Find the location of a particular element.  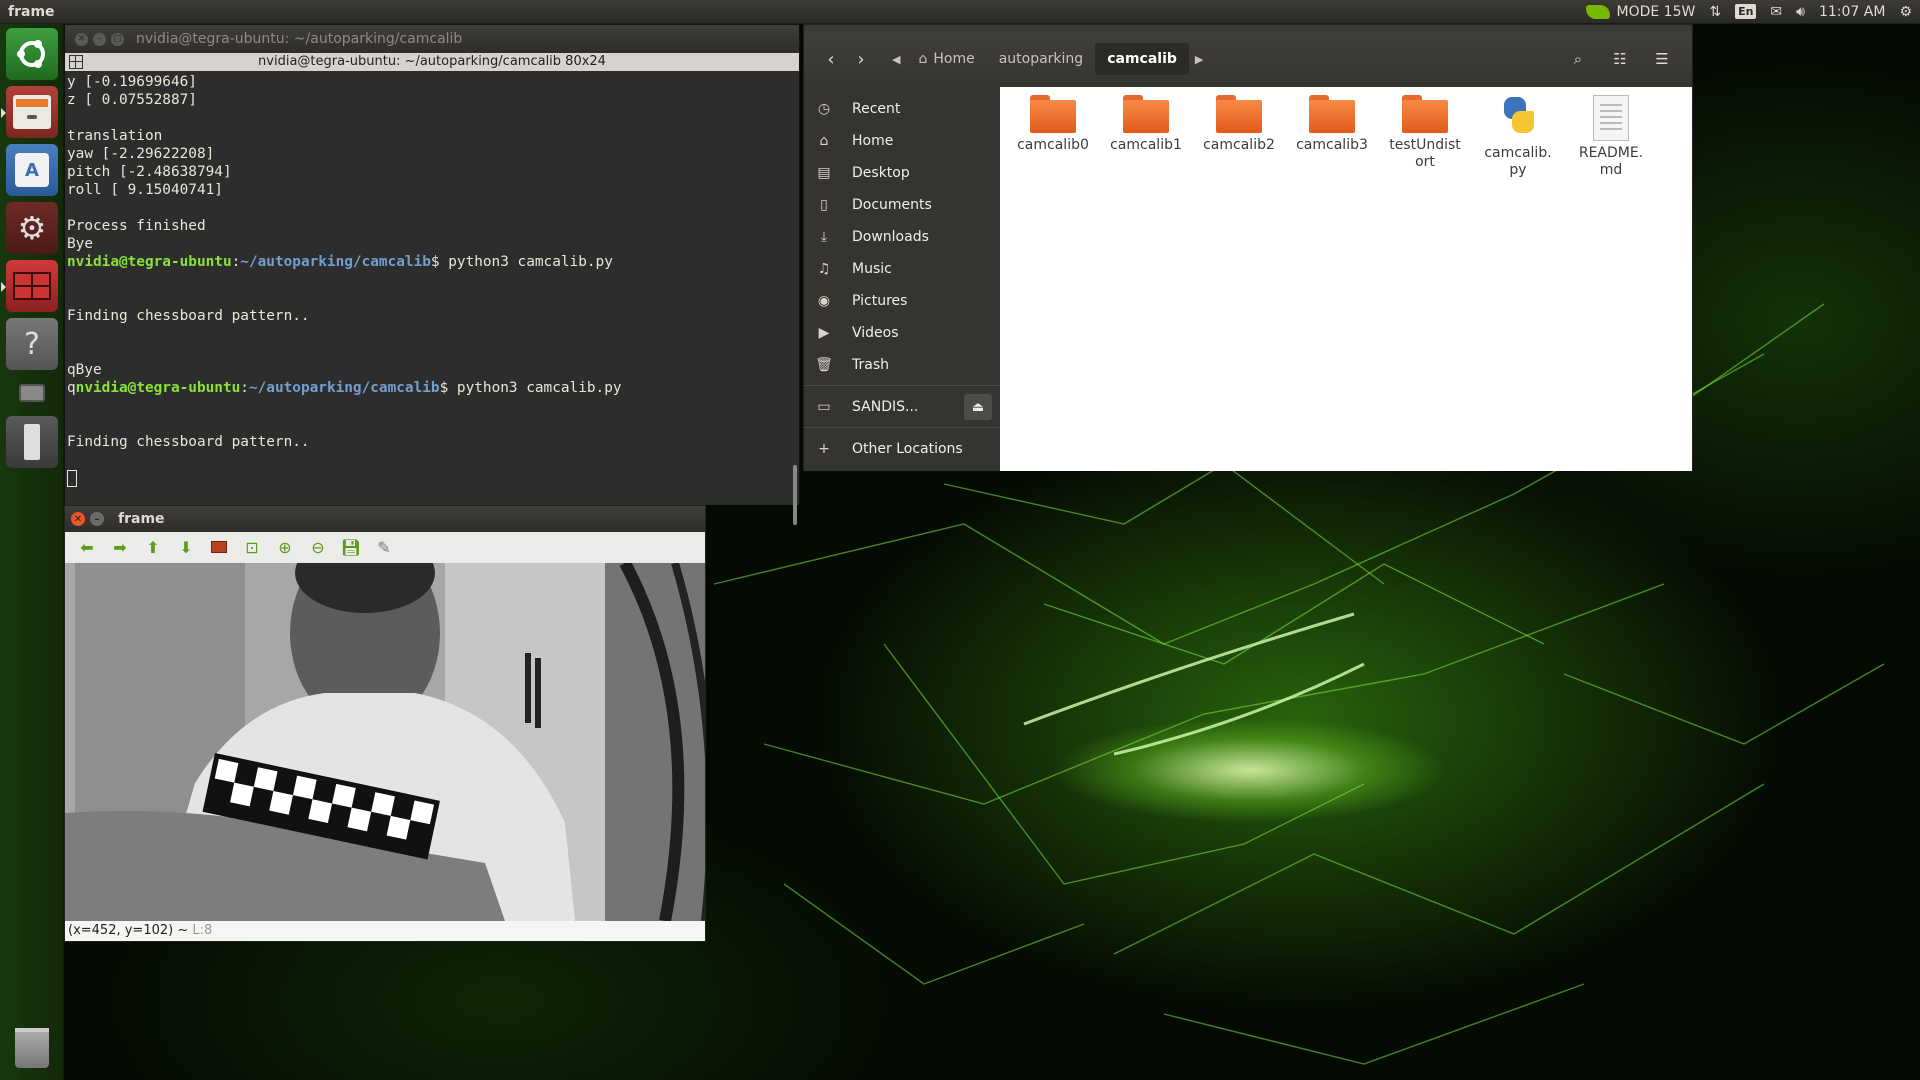

clock-icon: ◷ is located at coordinates (824, 109).